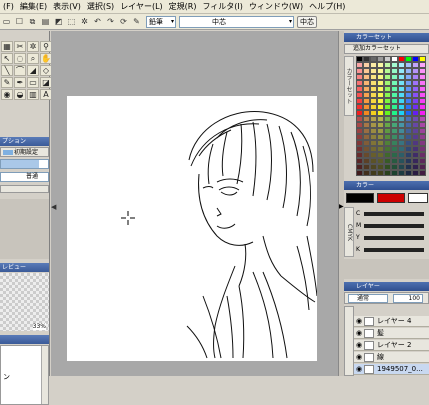 This screenshot has width=429, height=405. Describe the element at coordinates (58, 21) in the screenshot. I see `transform-icon: ◩` at that location.